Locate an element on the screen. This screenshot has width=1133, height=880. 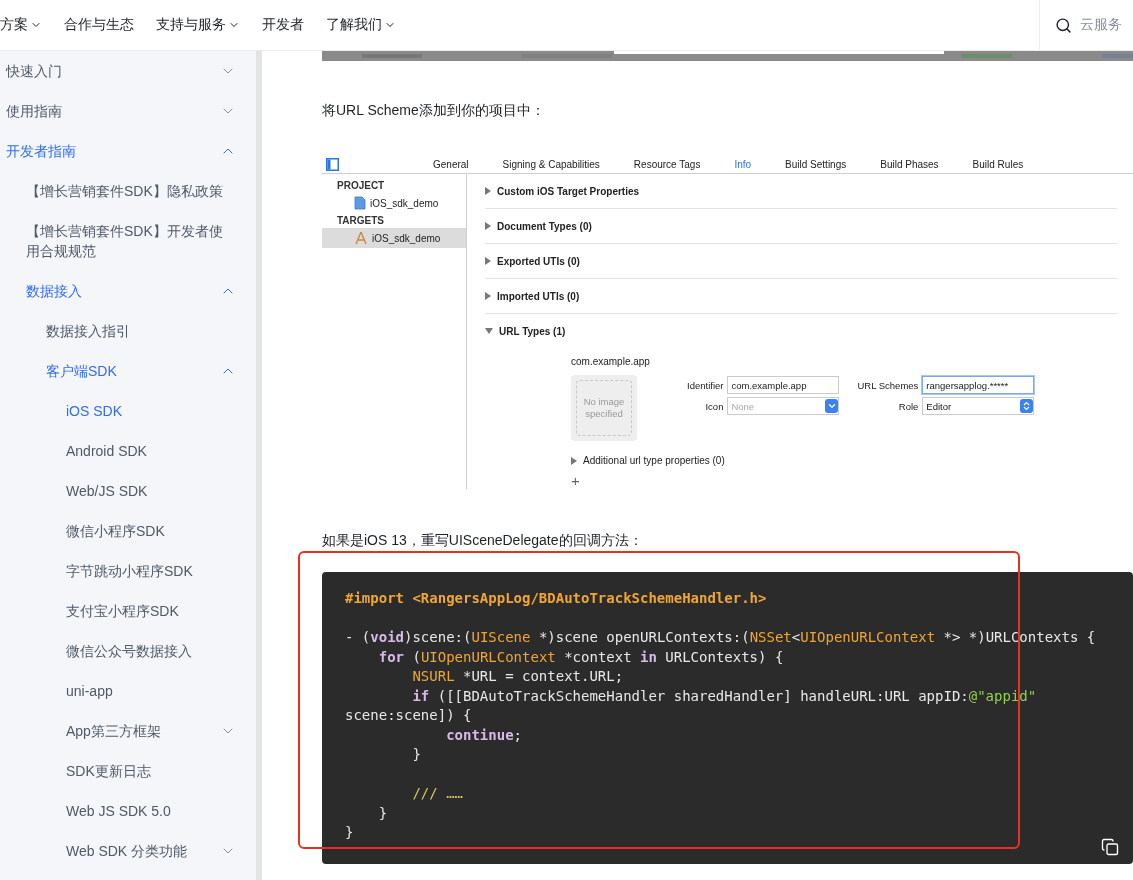
compass-icon is located at coordinates (361, 238).